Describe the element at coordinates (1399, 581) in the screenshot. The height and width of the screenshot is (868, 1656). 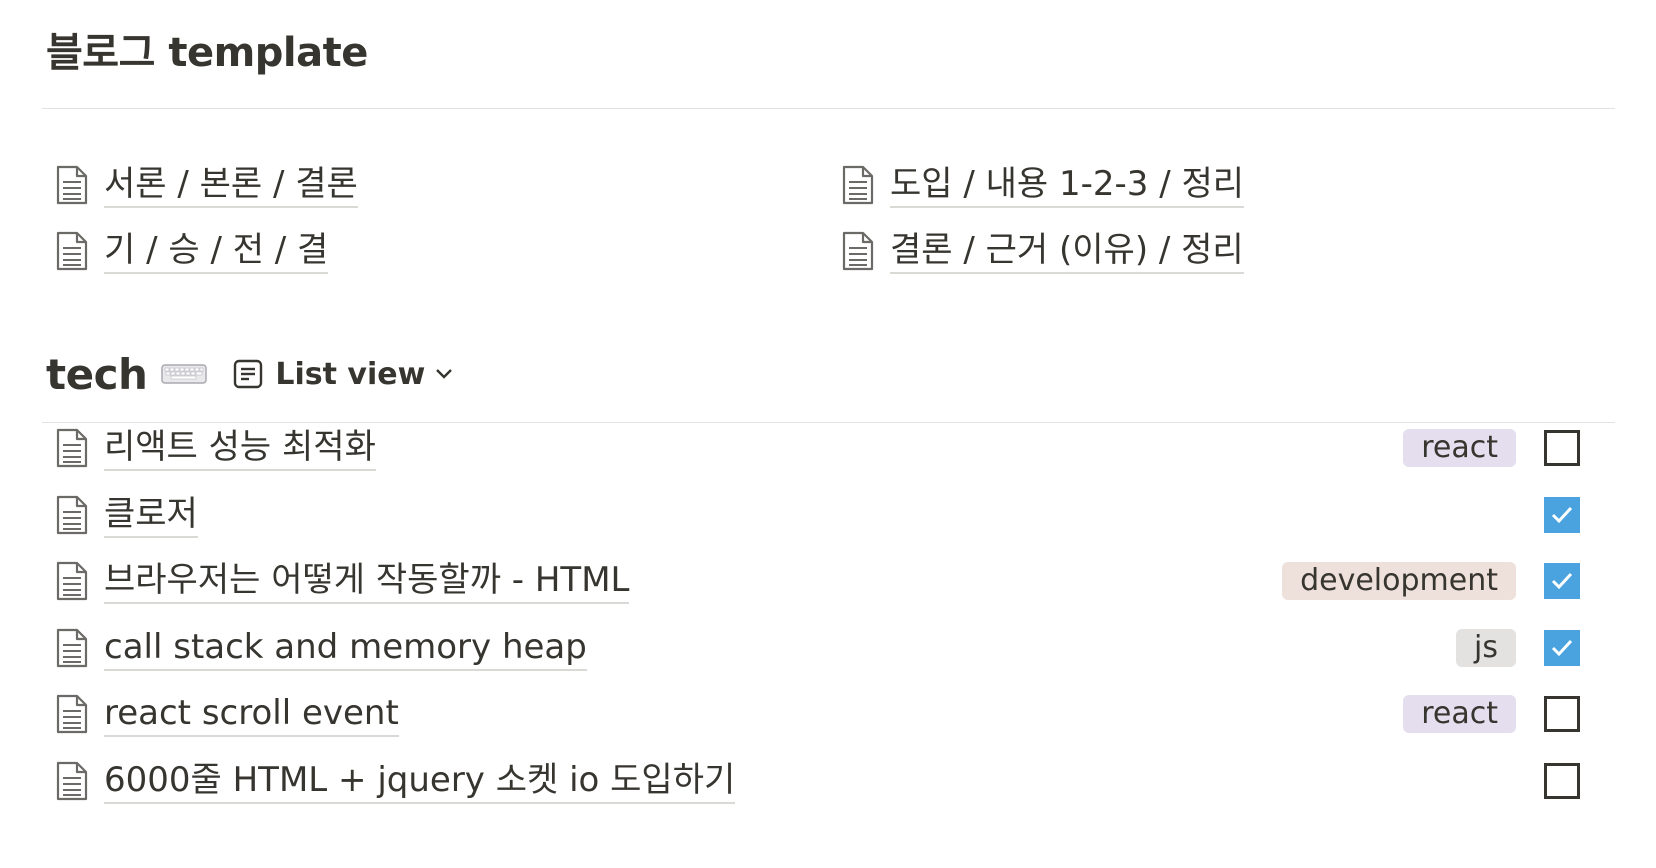
I see `tag-badge: development` at that location.